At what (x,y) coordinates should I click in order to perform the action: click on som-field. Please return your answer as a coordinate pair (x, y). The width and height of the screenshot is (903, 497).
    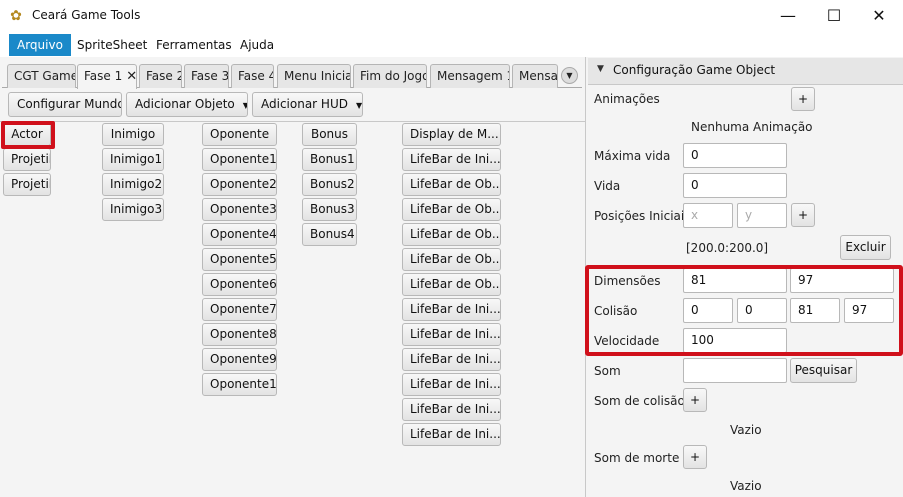
    Looking at the image, I should click on (735, 370).